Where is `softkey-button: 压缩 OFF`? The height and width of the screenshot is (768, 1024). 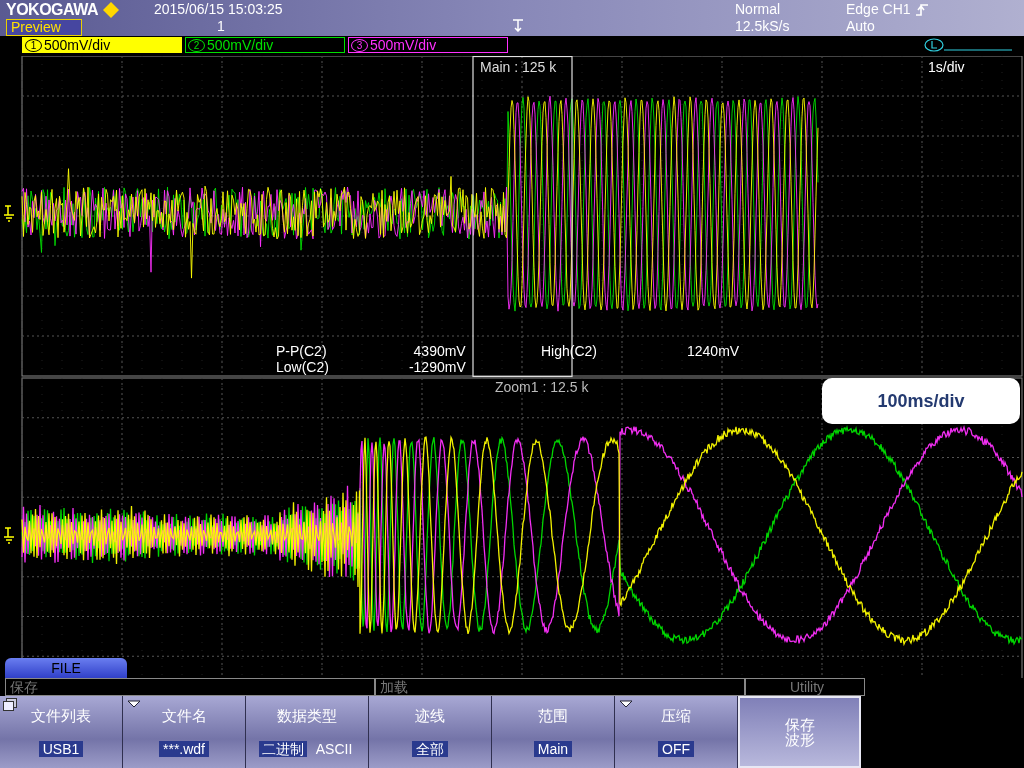
softkey-button: 压缩 OFF is located at coordinates (676, 732).